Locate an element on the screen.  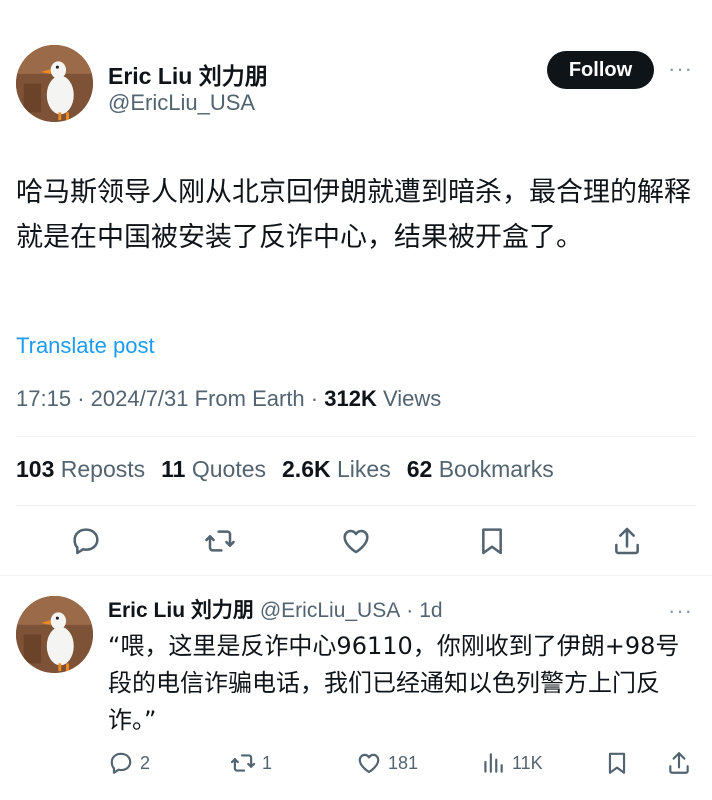
likes-stat: 2.6K Likes is located at coordinates (336, 469).